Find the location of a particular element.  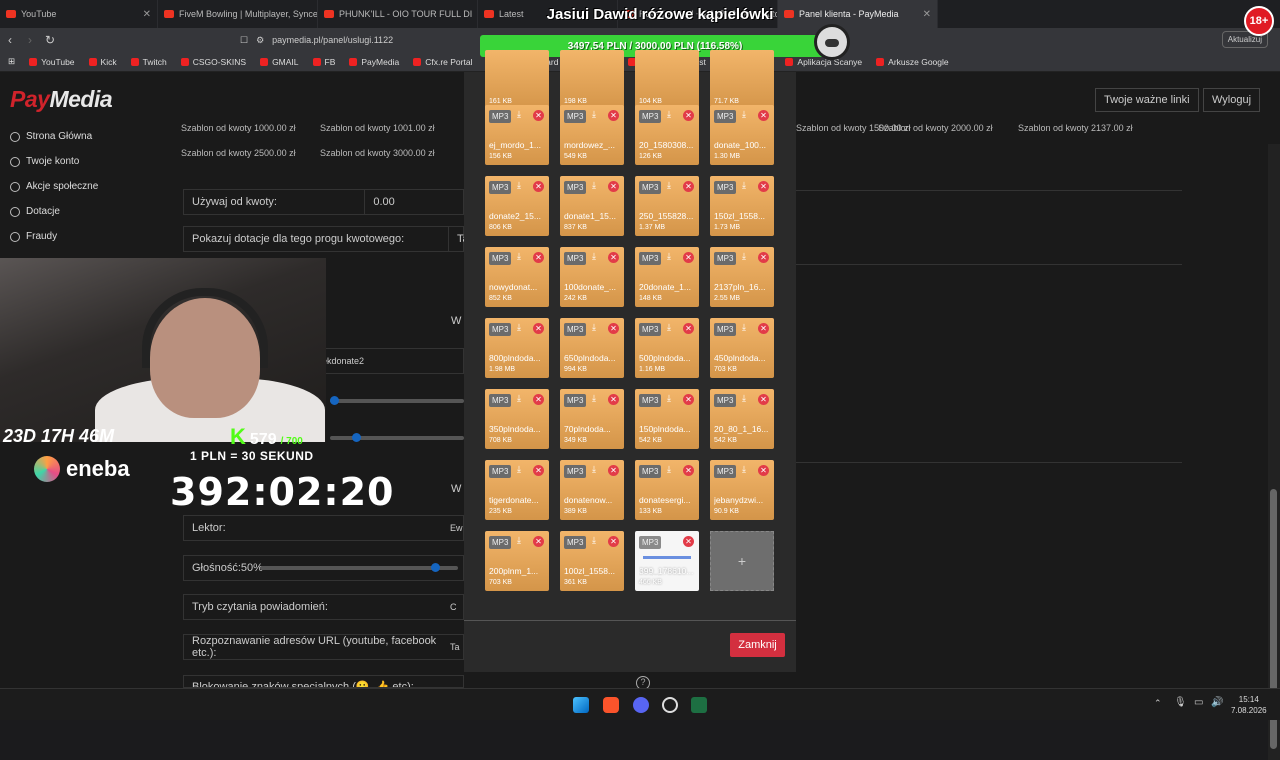

bookmark-item: CSGO-SKINS is located at coordinates (213, 62).